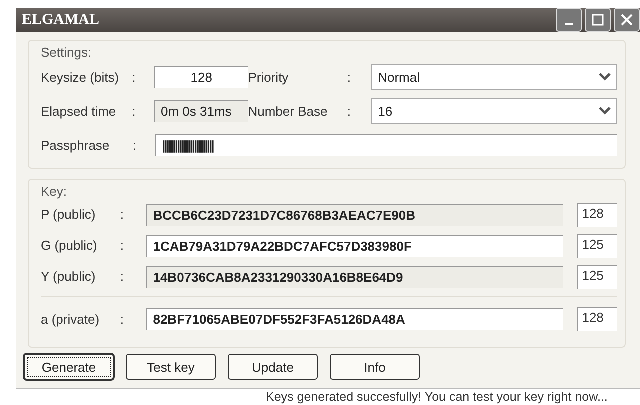  I want to click on key-value-field: BCCB6C23D7231D7C86768B3AEAC7E90B, so click(355, 215).